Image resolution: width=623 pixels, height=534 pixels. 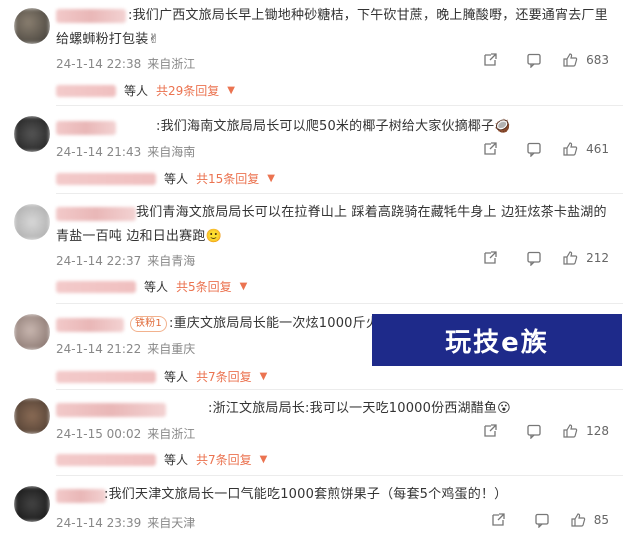 I want to click on reply-summary: 等人 共15条回复 ▼, so click(x=165, y=178).